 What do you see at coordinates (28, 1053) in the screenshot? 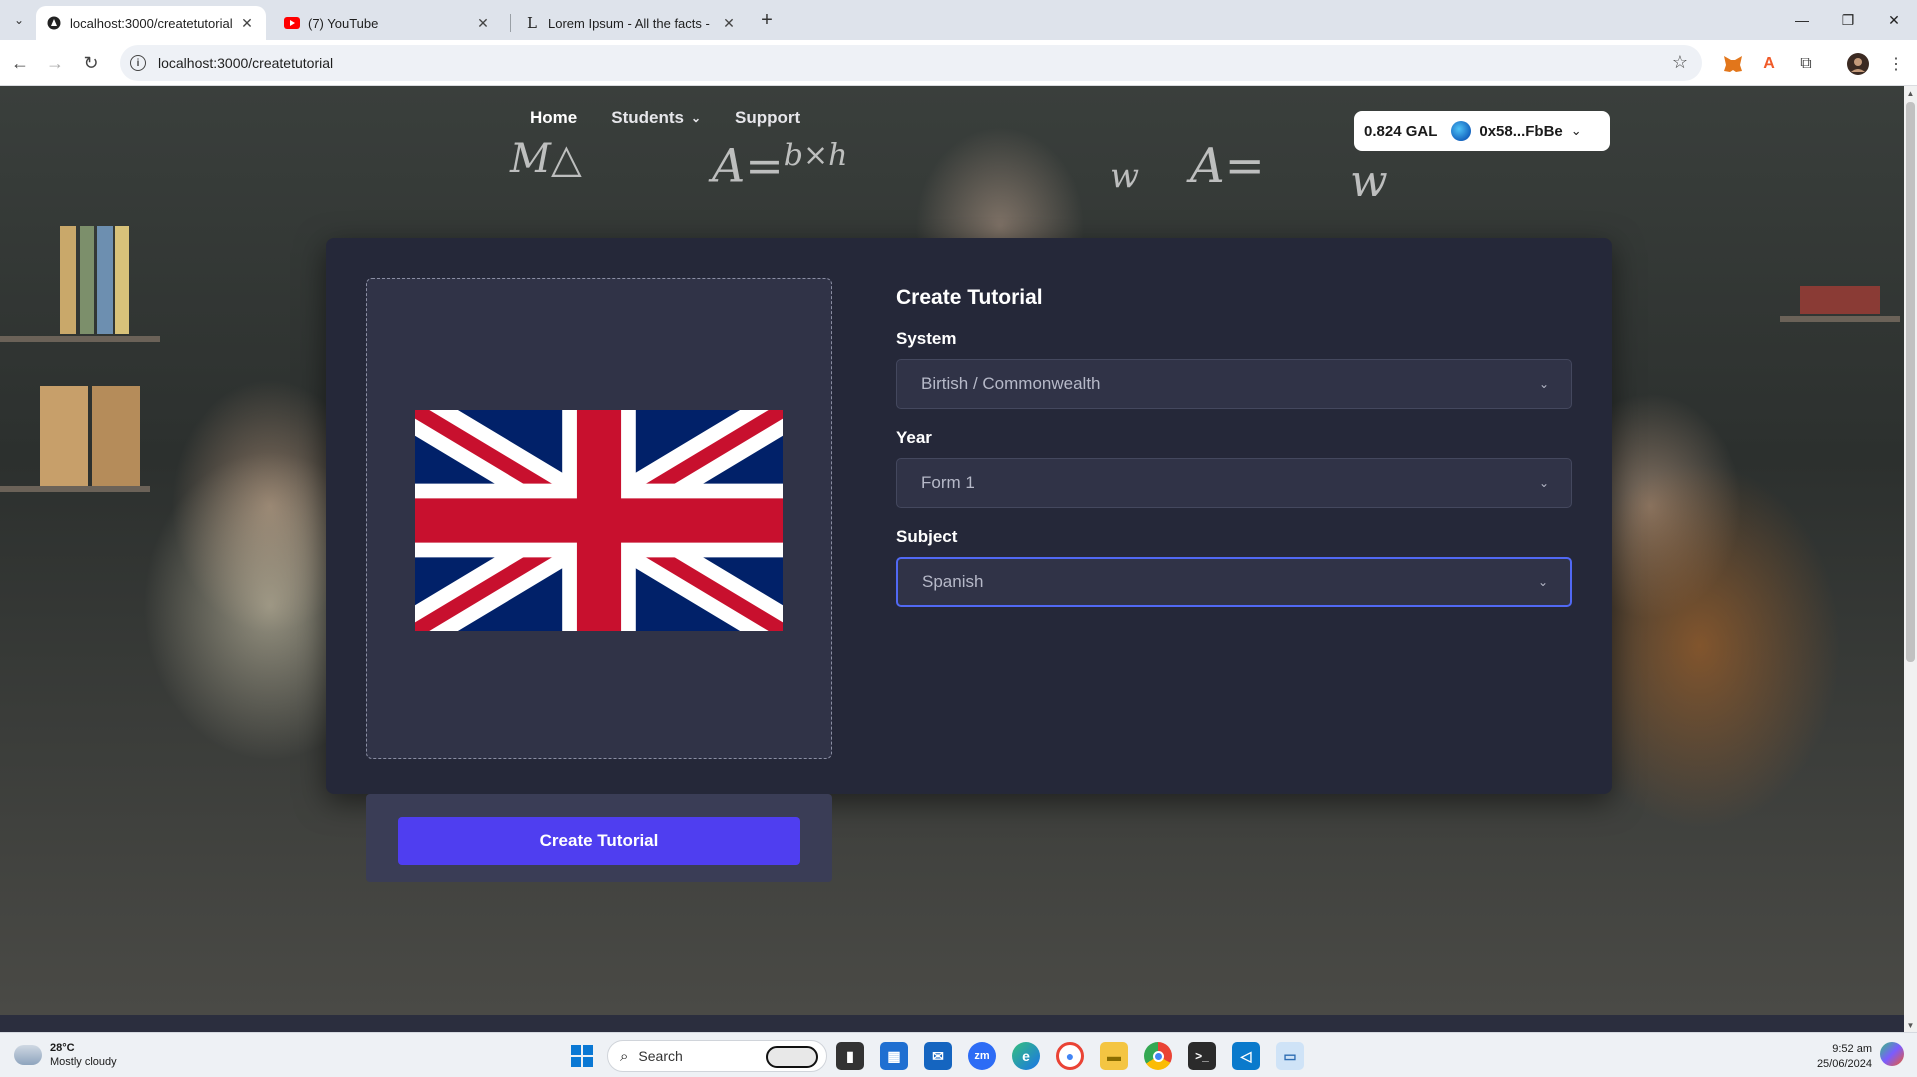
I see `cloud-sun-icon` at bounding box center [28, 1053].